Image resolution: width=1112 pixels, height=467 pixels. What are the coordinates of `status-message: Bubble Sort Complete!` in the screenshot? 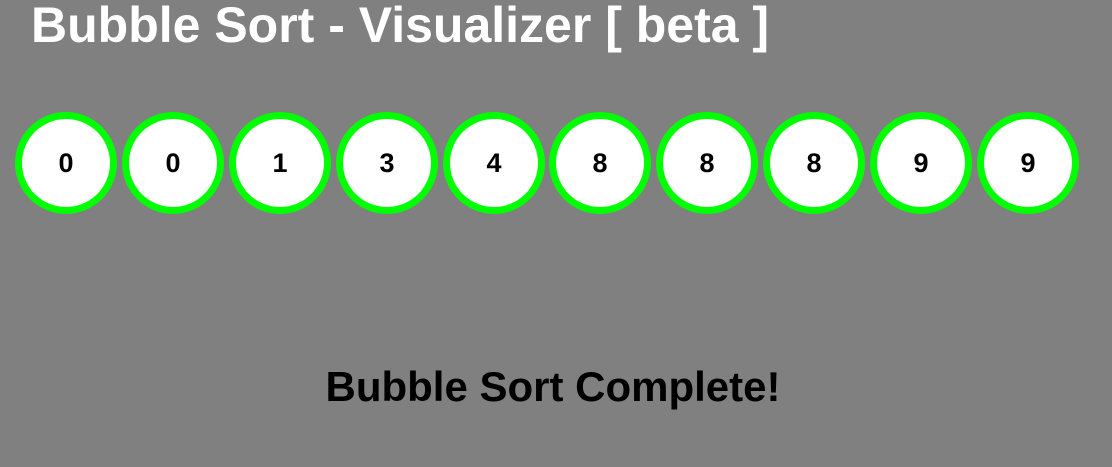 It's located at (553, 386).